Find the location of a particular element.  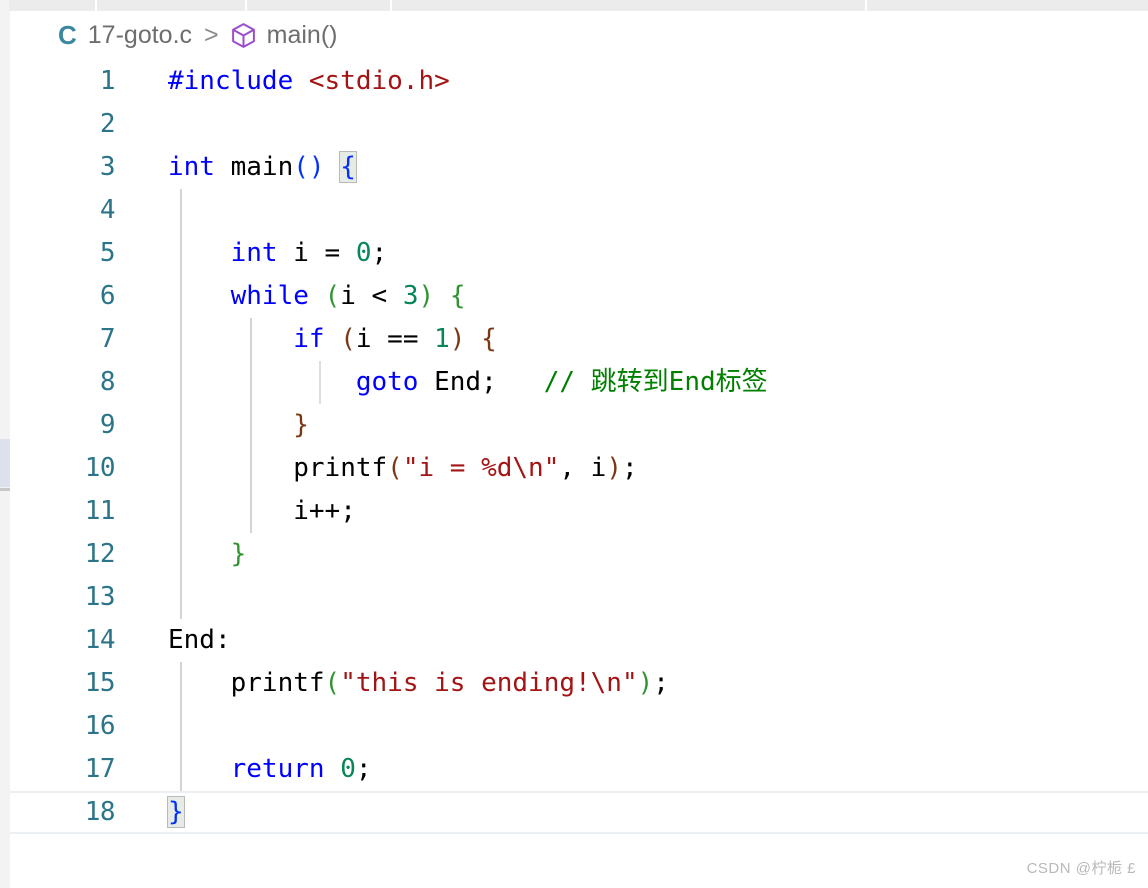

code-text: int main() { is located at coordinates (262, 167).